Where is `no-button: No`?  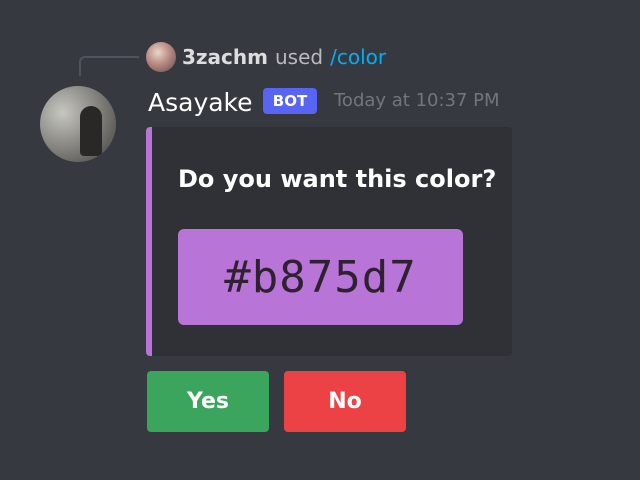
no-button: No is located at coordinates (345, 401).